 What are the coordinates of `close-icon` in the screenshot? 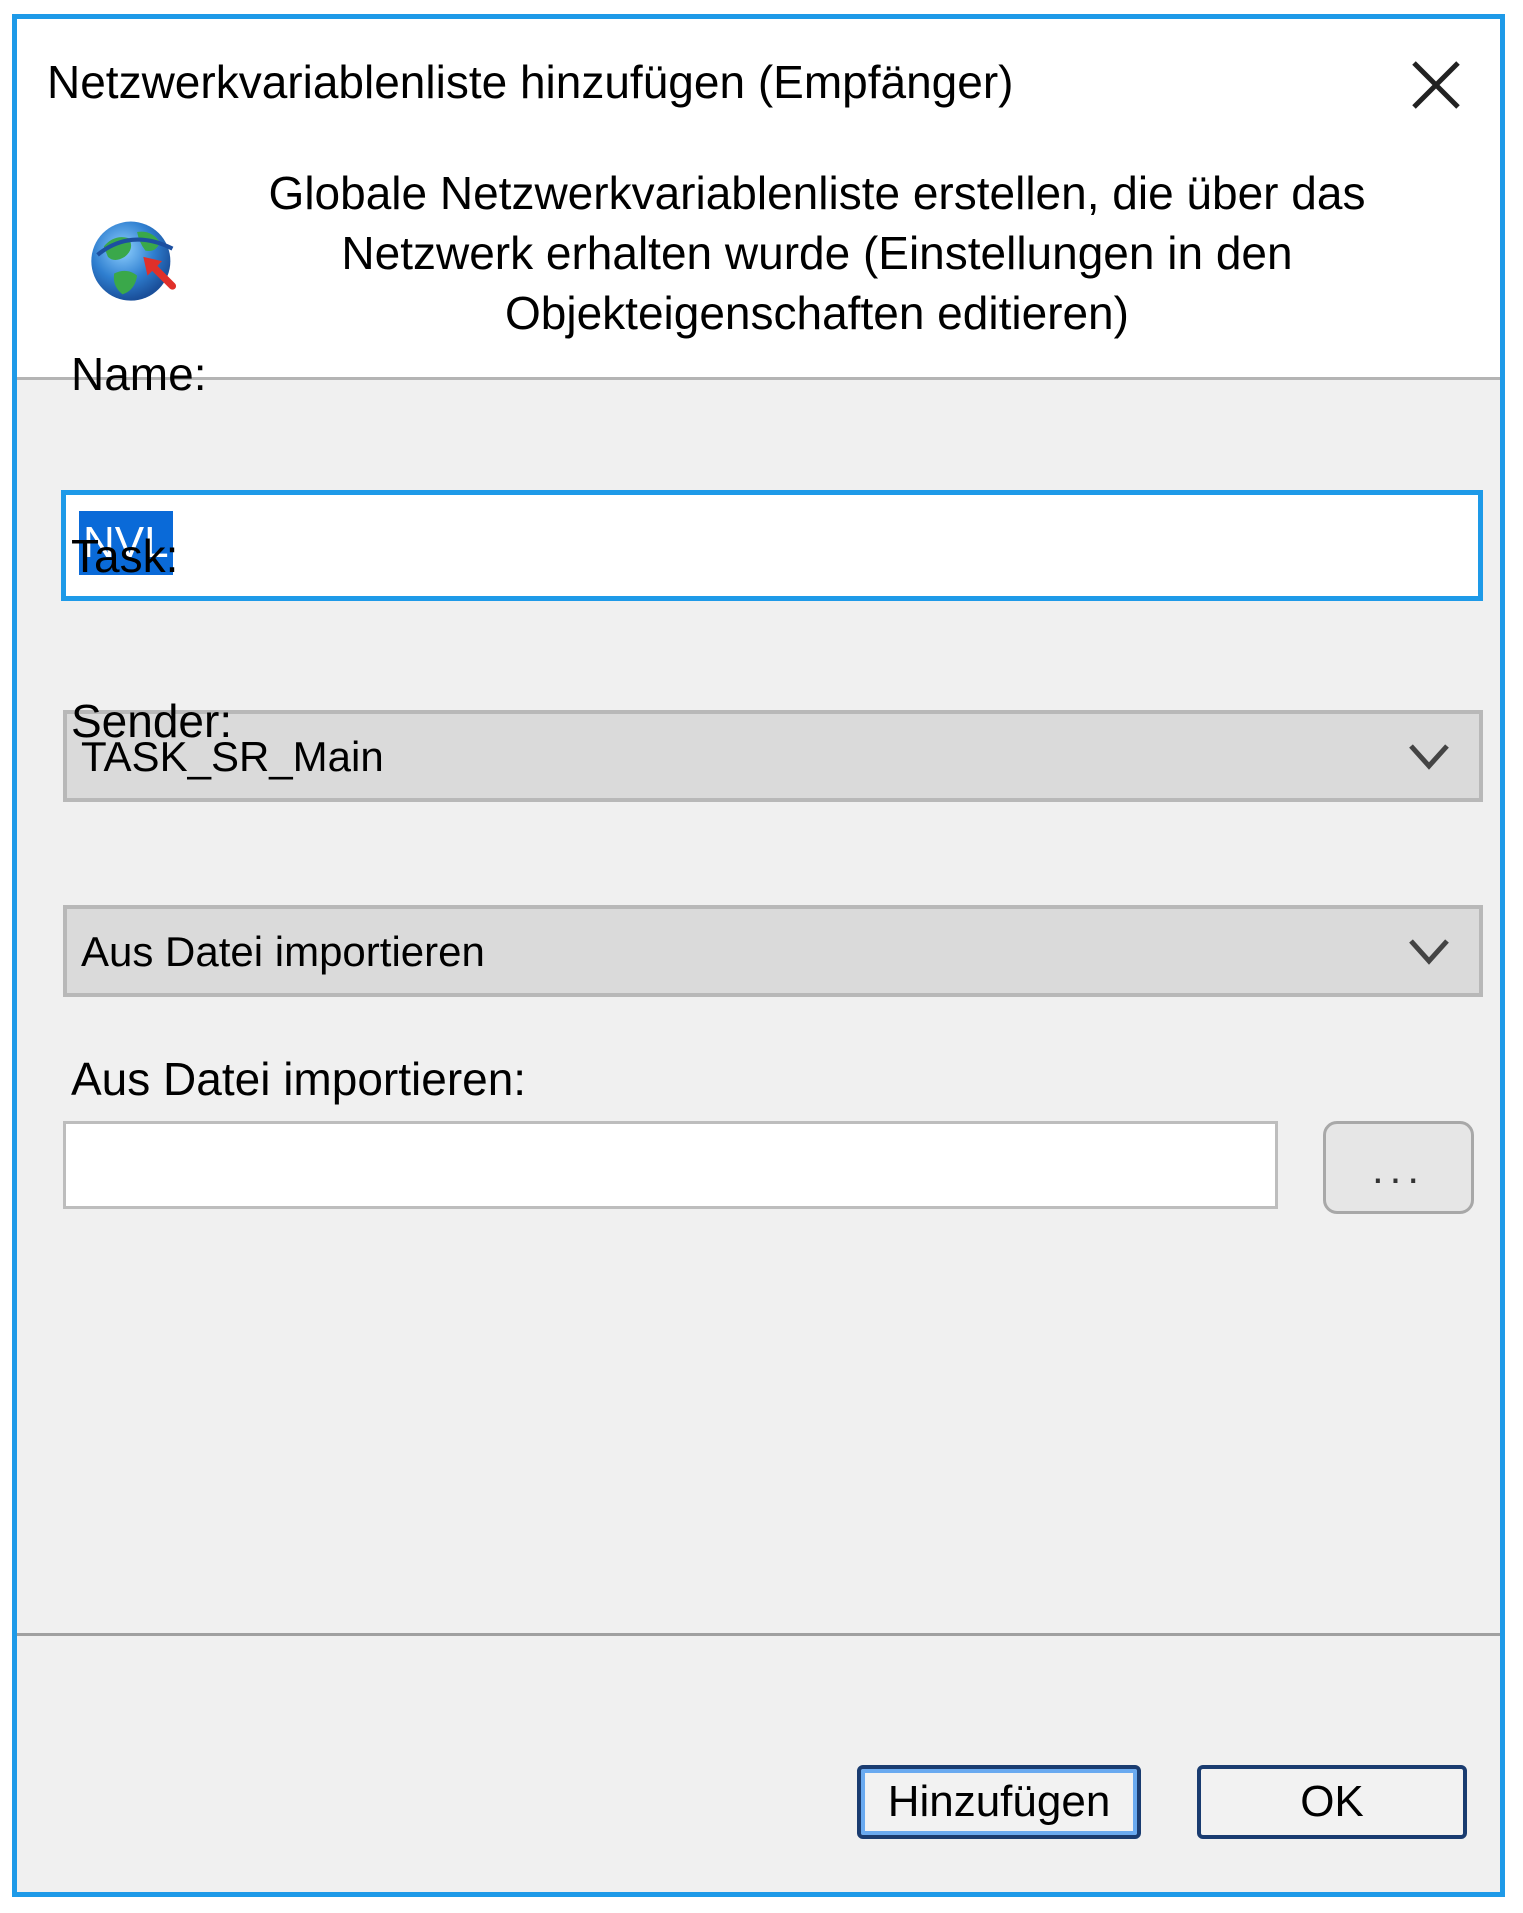 It's located at (1436, 85).